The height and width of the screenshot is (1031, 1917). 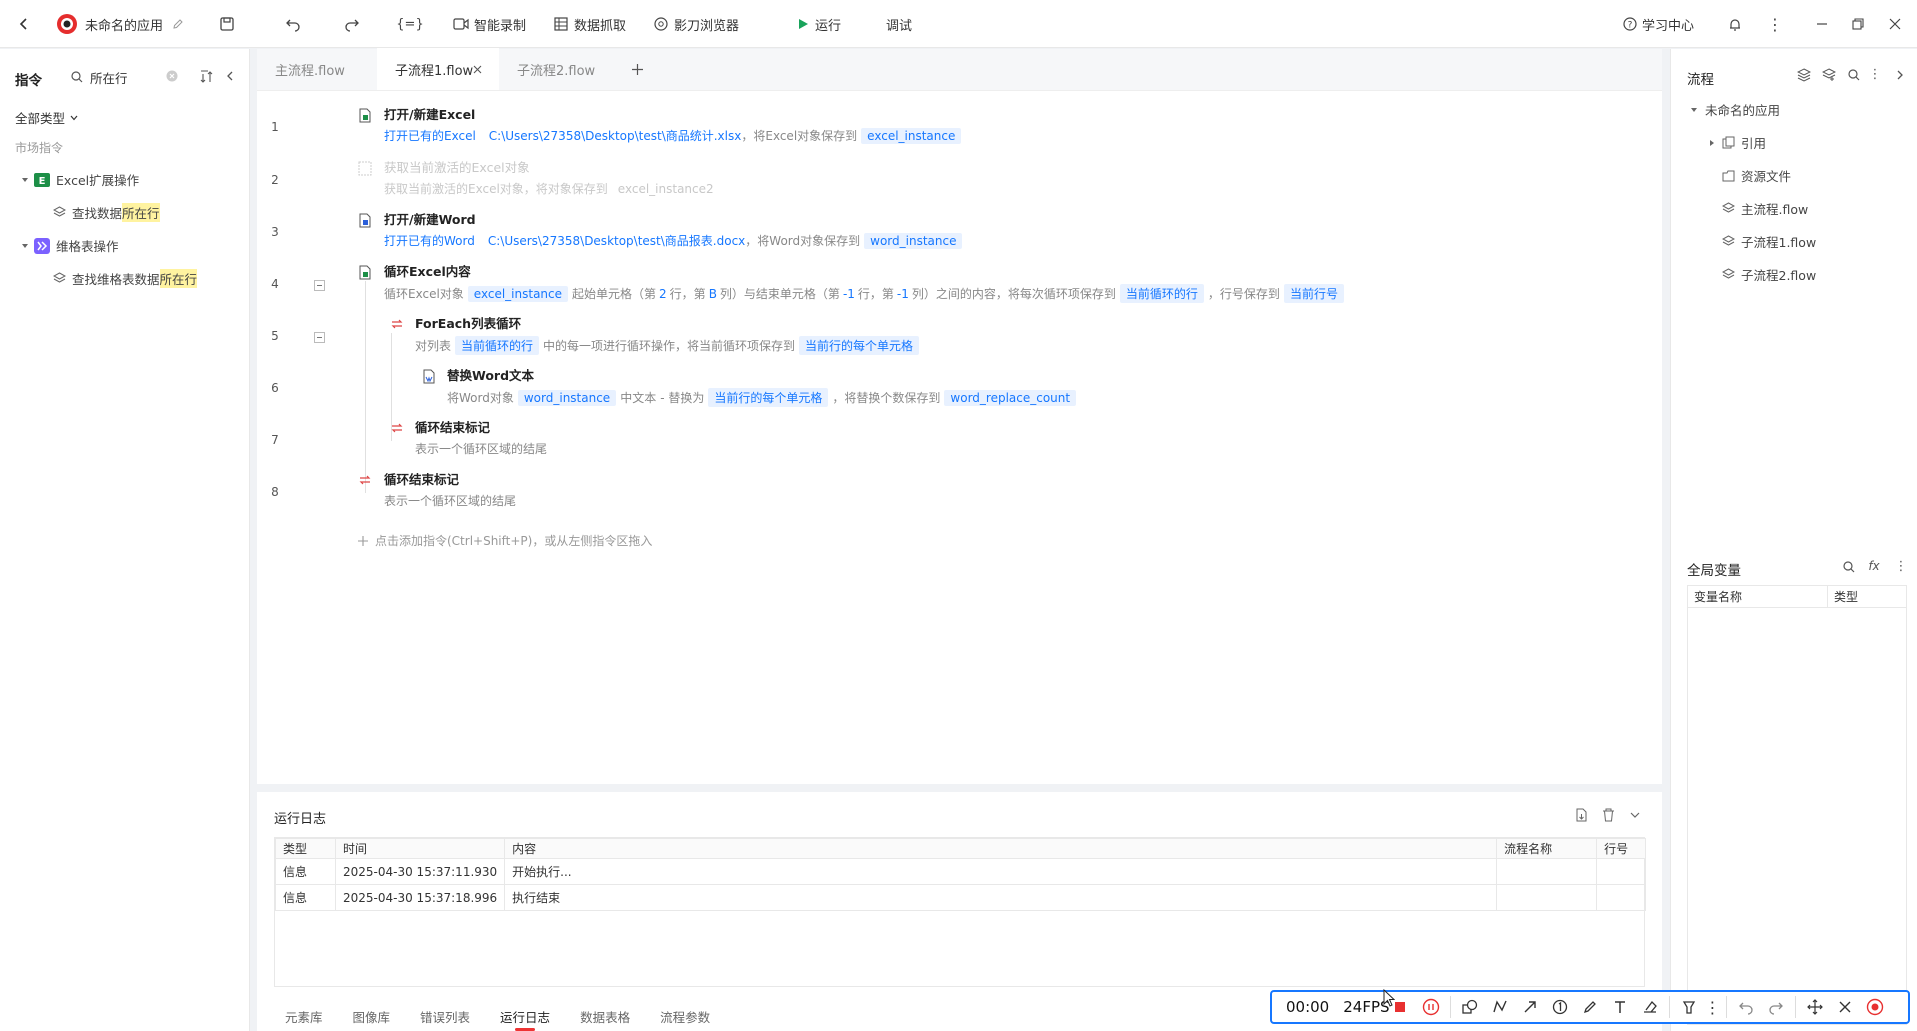 What do you see at coordinates (42, 181) in the screenshot?
I see `svg-text: E` at bounding box center [42, 181].